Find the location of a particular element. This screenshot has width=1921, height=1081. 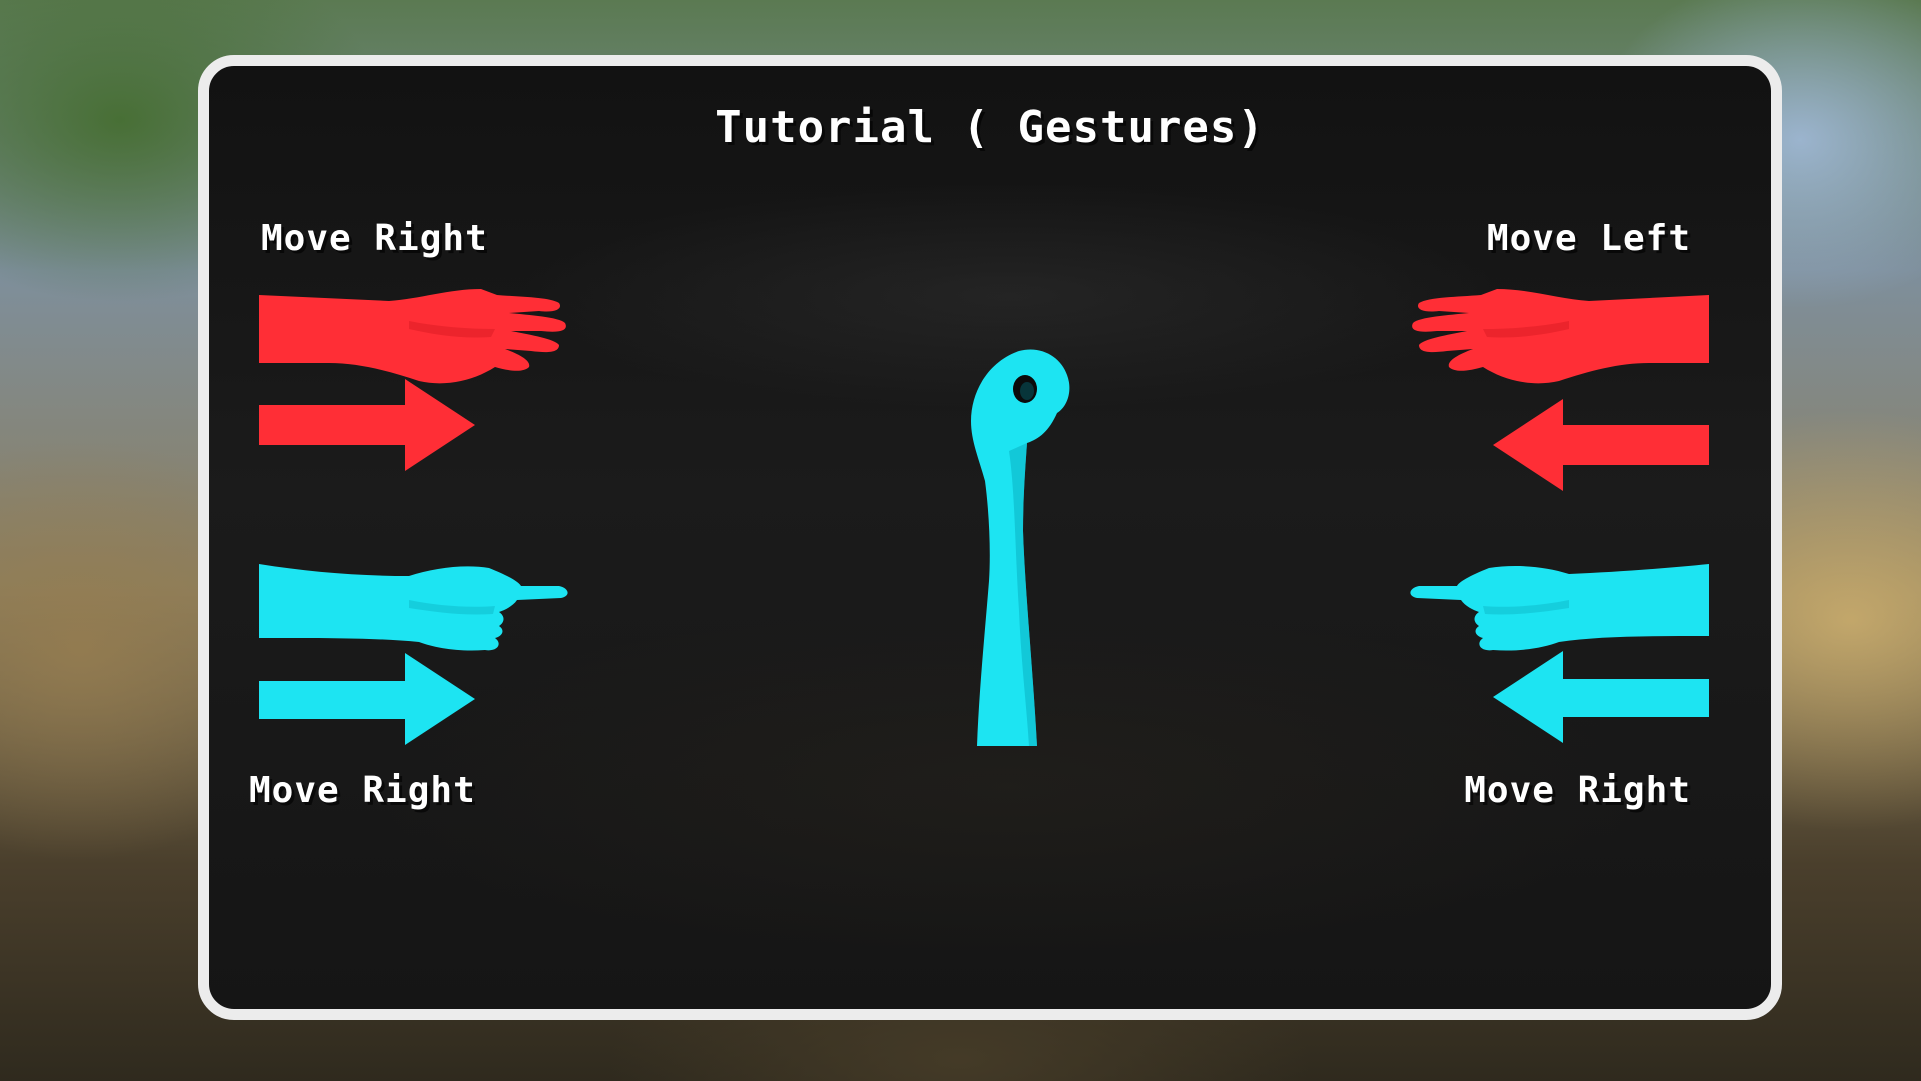

open-hand-right-icon is located at coordinates (412, 380).